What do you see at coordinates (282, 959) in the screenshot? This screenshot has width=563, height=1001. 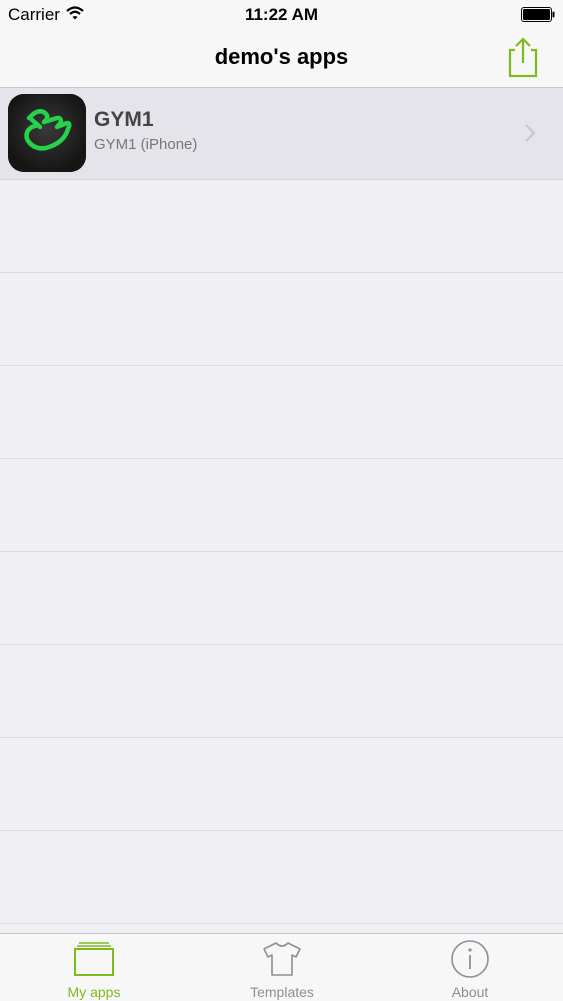 I see `tshirt-icon` at bounding box center [282, 959].